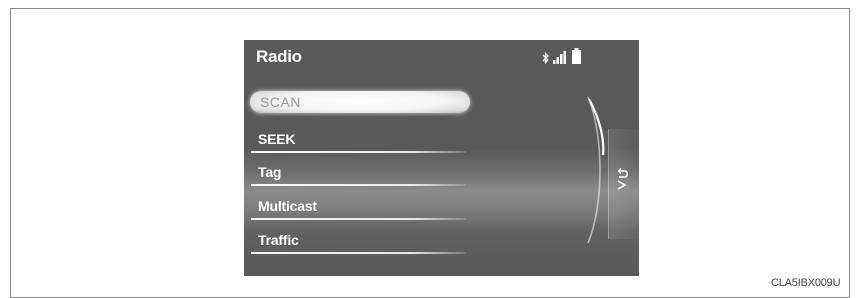  What do you see at coordinates (270, 172) in the screenshot?
I see `menu-item-tag-label: Tag` at bounding box center [270, 172].